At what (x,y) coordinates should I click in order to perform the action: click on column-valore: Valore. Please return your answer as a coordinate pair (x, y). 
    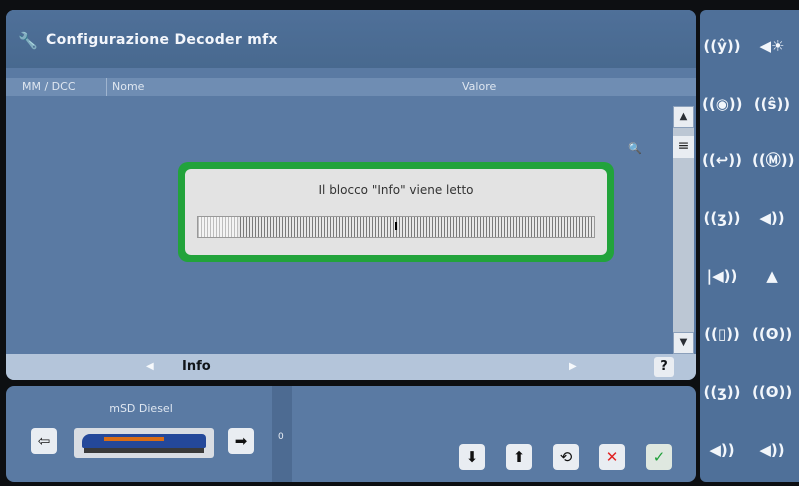
    Looking at the image, I should click on (479, 87).